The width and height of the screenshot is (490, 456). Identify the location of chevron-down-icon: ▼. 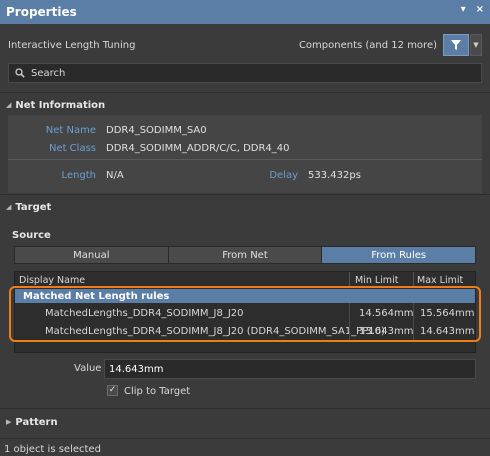
(476, 45).